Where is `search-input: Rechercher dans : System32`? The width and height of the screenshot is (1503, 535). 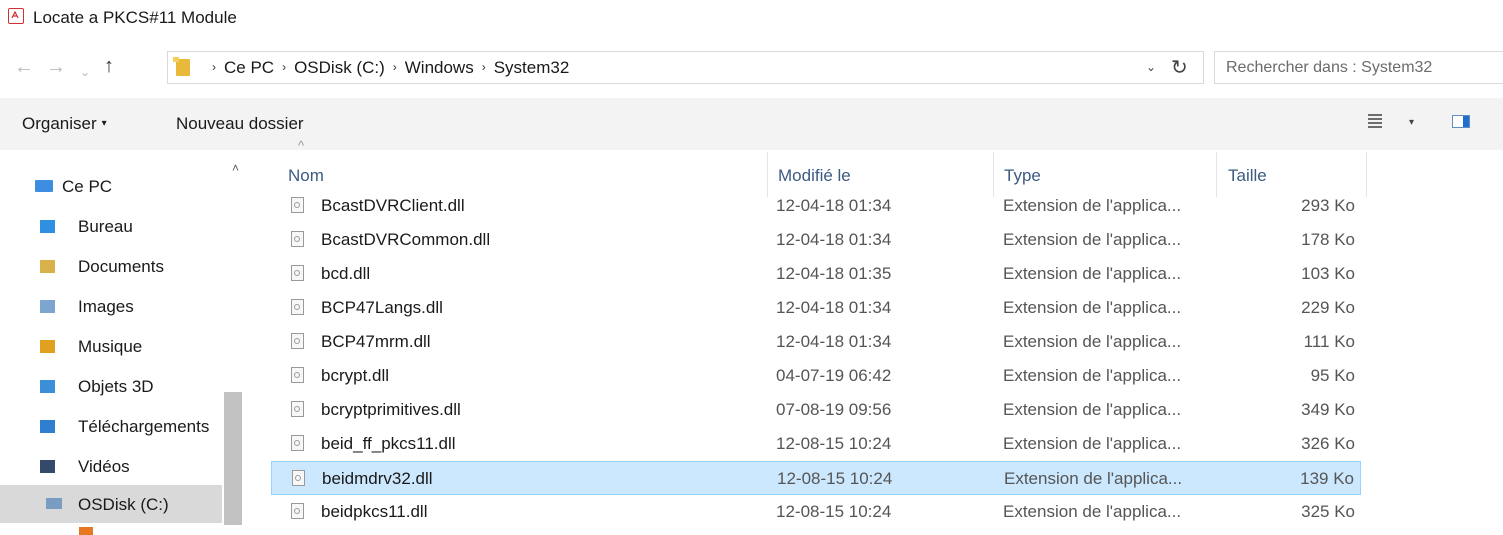 search-input: Rechercher dans : System32 is located at coordinates (1358, 67).